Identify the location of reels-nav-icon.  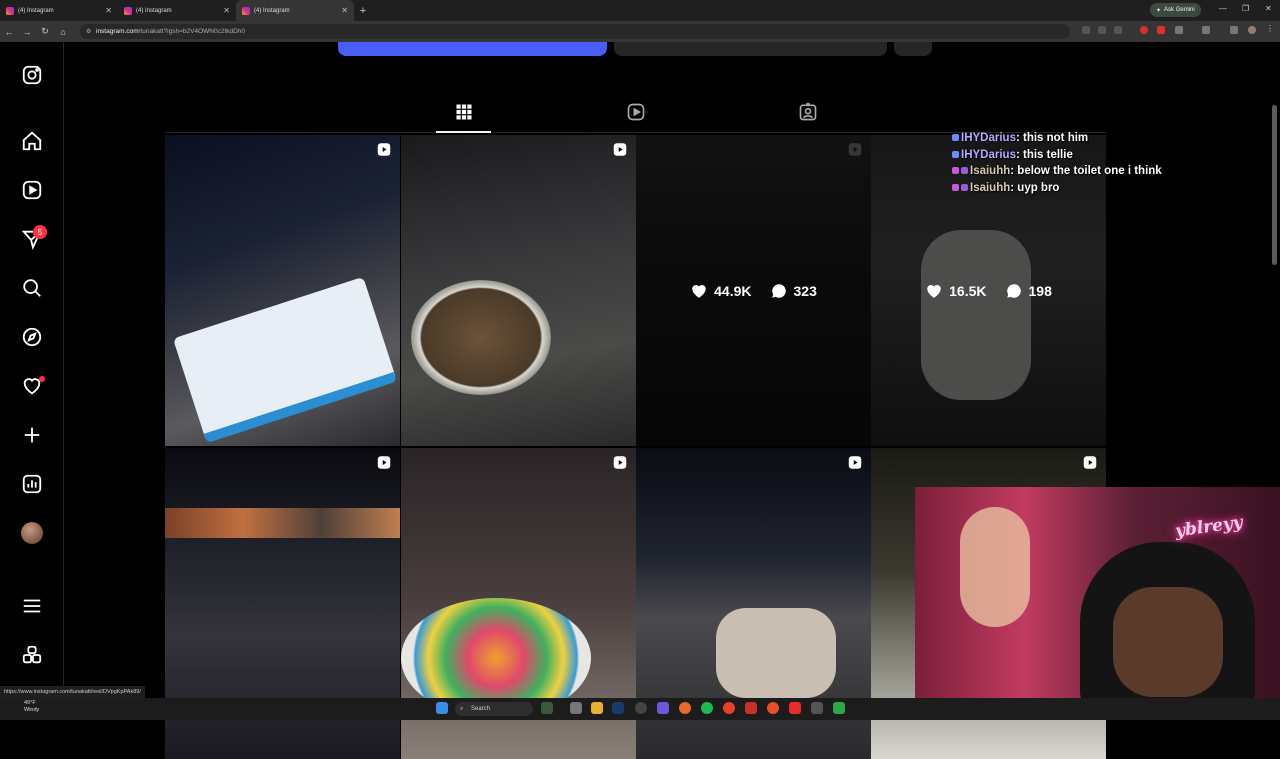
(32, 190).